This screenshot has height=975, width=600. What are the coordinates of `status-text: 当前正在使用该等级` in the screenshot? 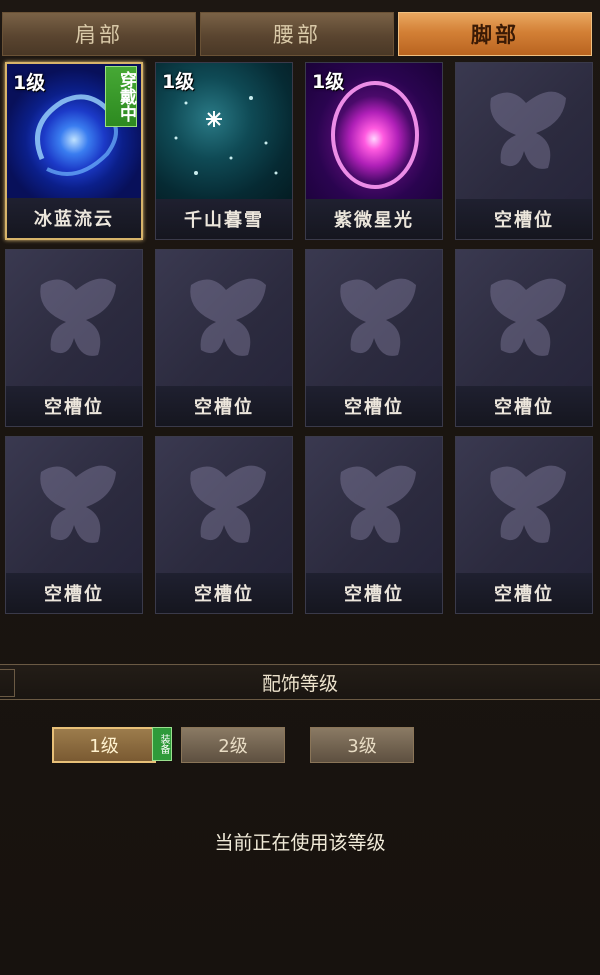 It's located at (300, 843).